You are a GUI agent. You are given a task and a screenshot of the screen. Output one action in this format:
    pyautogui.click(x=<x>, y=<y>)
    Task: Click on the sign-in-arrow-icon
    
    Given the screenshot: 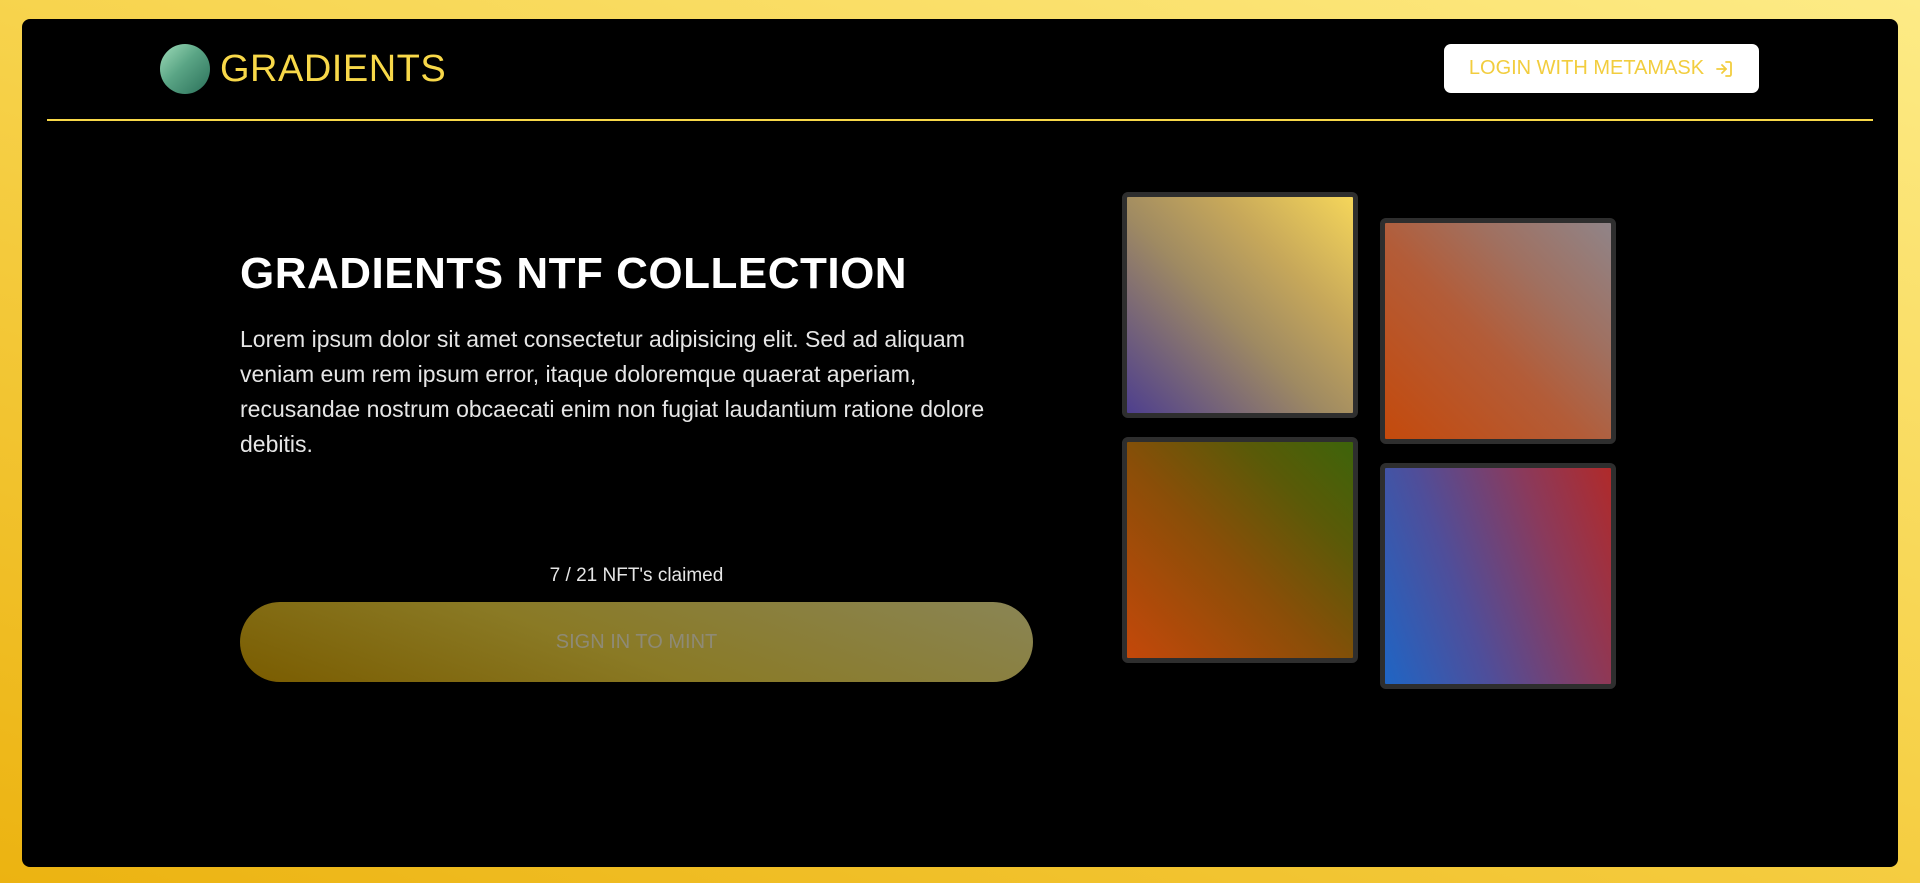 What is the action you would take?
    pyautogui.click(x=1724, y=69)
    